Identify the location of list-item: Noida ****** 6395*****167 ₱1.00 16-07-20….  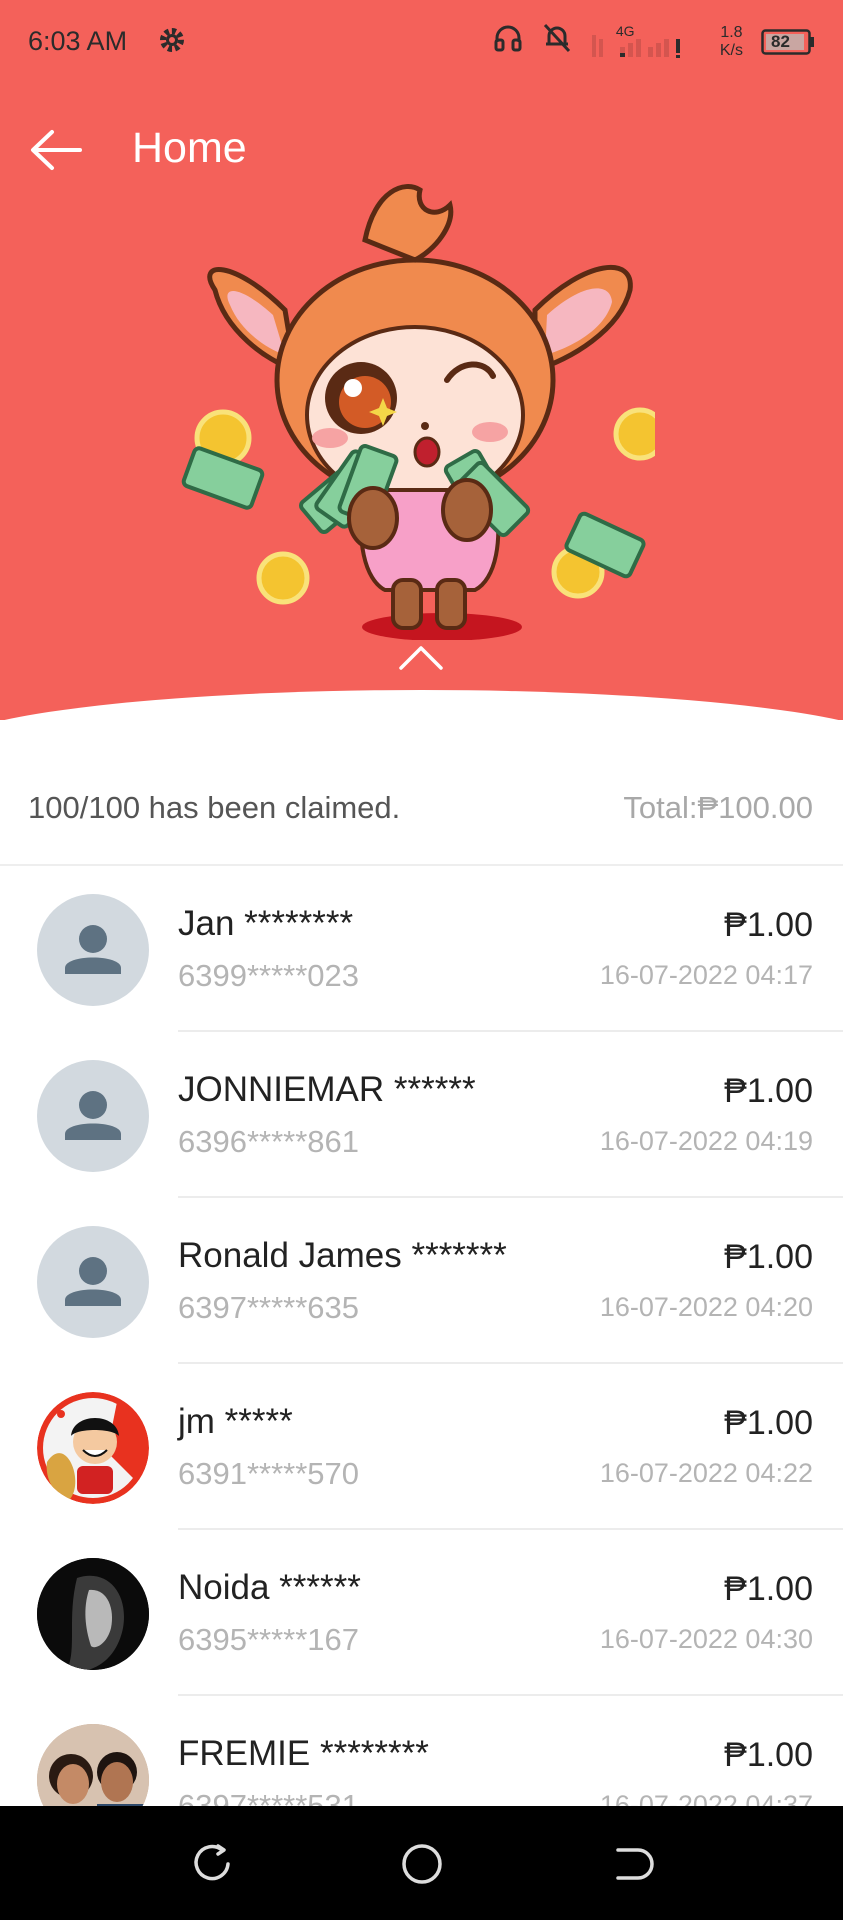
(421, 1613).